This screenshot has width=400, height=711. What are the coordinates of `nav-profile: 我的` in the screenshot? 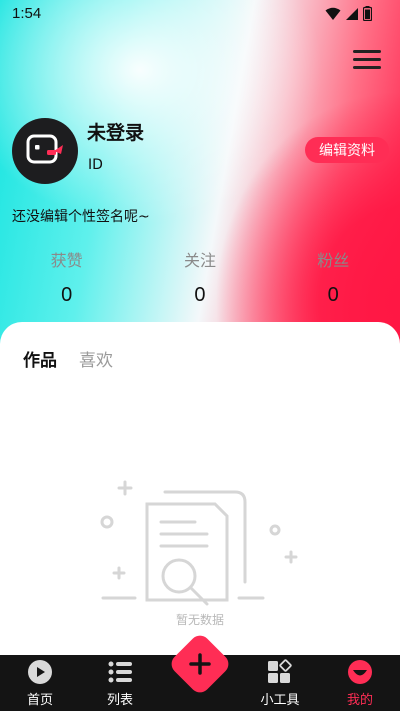 It's located at (360, 683).